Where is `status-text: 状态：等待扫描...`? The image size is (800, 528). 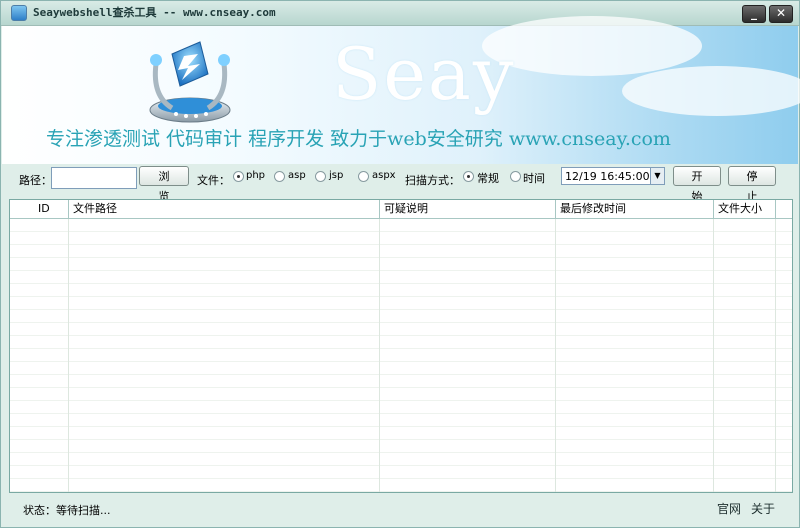
status-text: 状态：等待扫描... is located at coordinates (67, 510).